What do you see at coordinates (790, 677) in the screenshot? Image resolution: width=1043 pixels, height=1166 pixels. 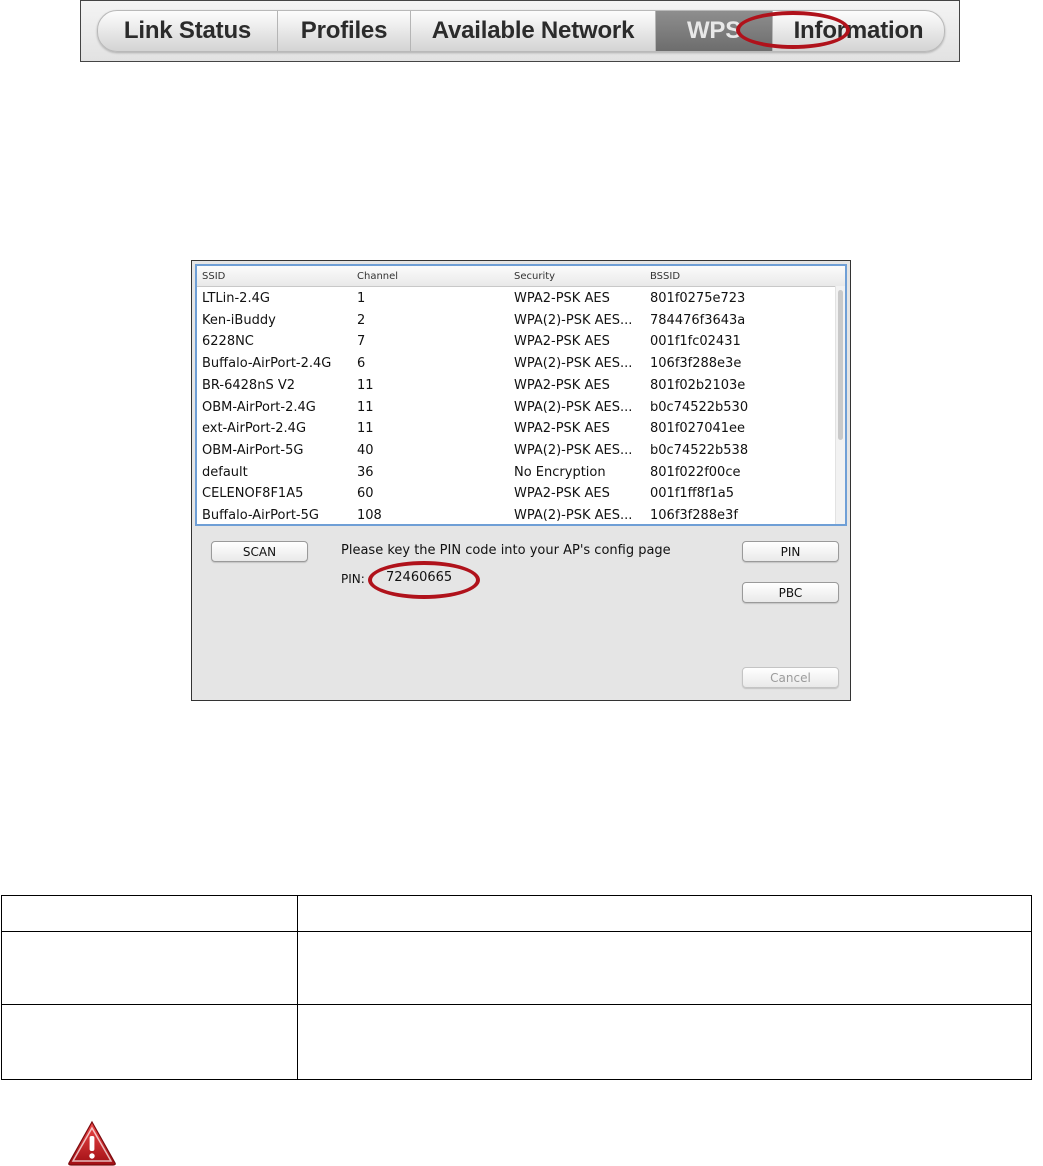 I see `cancel-button: Cancel` at bounding box center [790, 677].